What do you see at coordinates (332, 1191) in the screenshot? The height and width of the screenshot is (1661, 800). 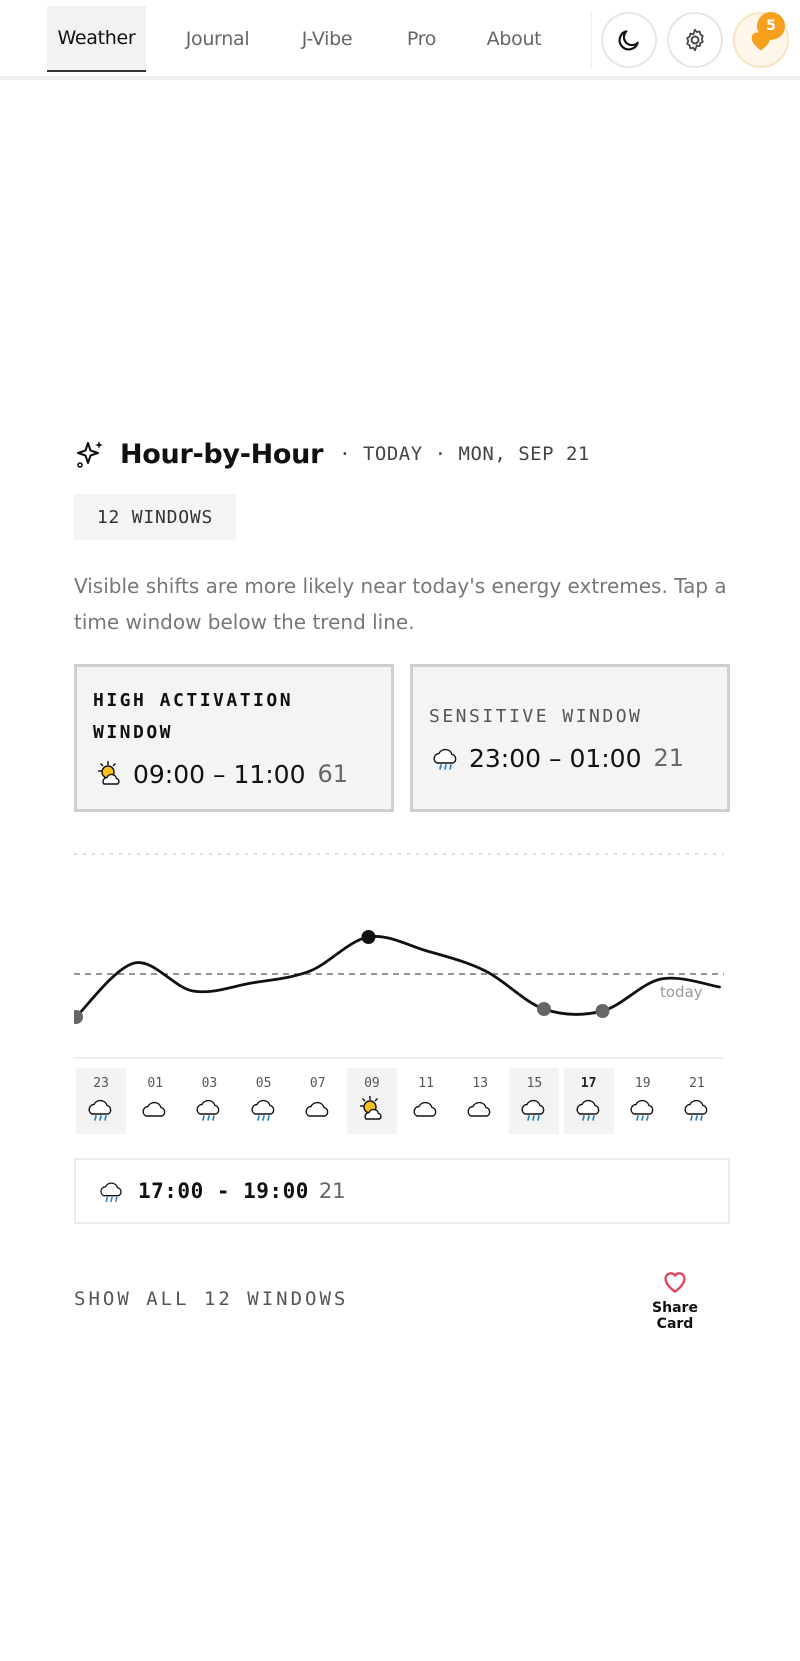 I see `selected-window-score: 21` at bounding box center [332, 1191].